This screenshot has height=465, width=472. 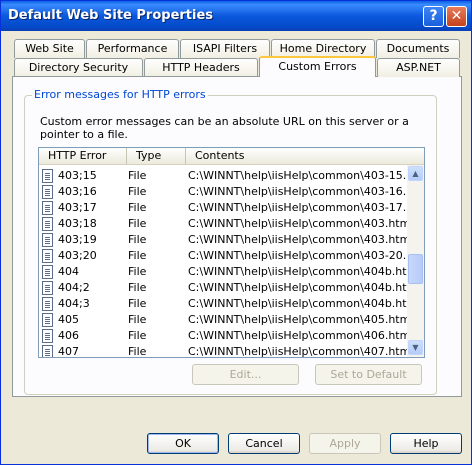 What do you see at coordinates (49, 48) in the screenshot?
I see `tab-web-site: Web Site` at bounding box center [49, 48].